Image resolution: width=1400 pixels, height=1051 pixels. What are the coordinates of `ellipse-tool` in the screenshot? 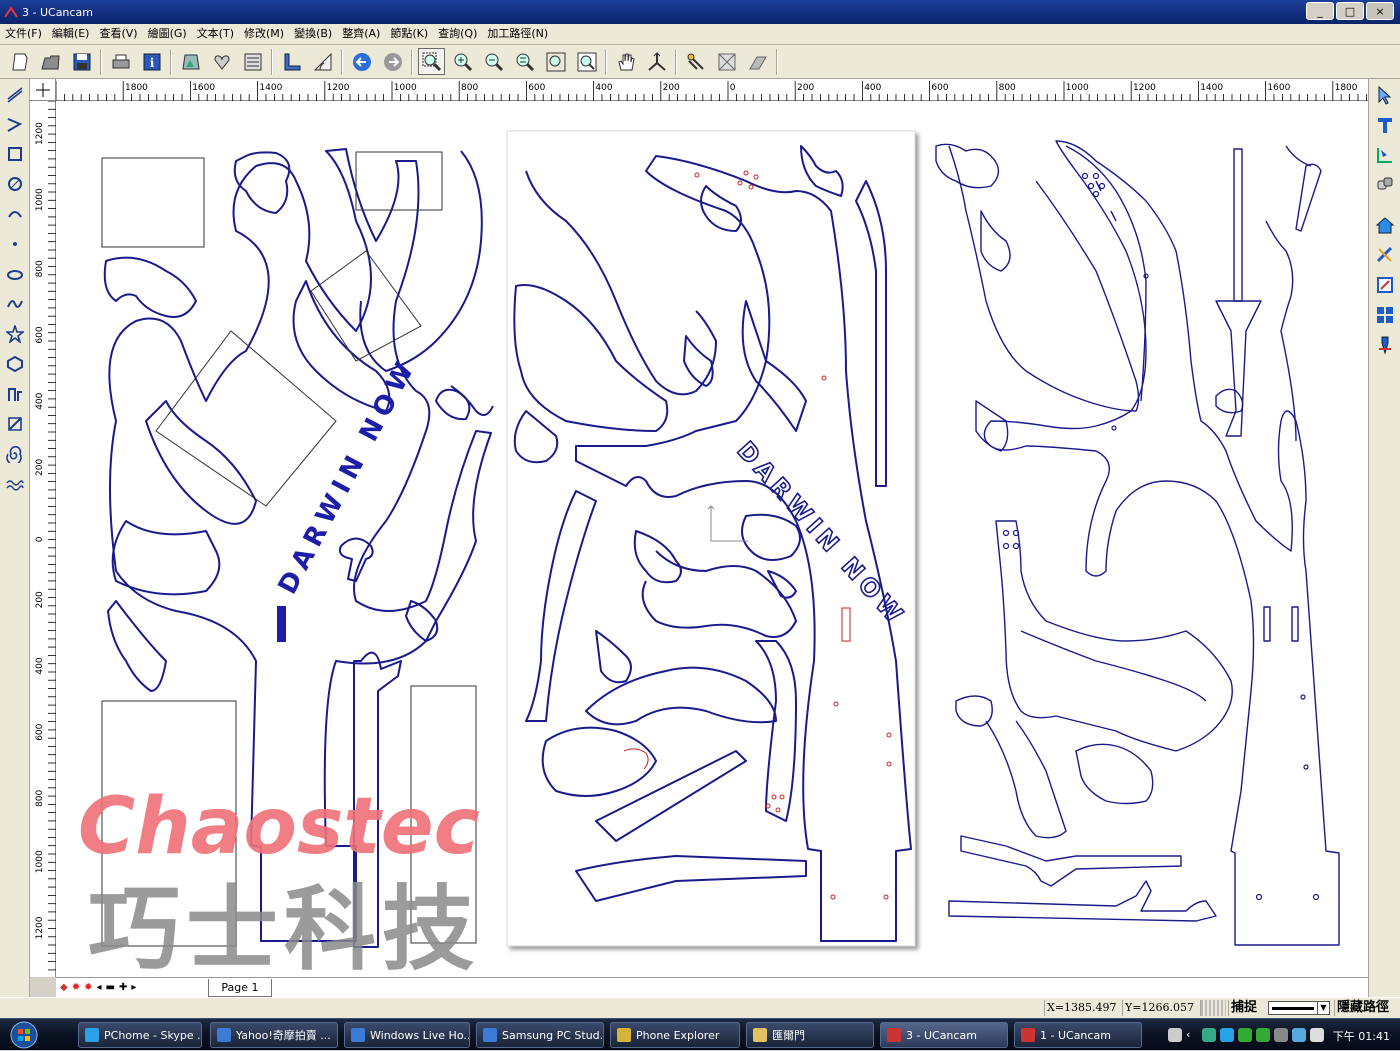 It's located at (15, 274).